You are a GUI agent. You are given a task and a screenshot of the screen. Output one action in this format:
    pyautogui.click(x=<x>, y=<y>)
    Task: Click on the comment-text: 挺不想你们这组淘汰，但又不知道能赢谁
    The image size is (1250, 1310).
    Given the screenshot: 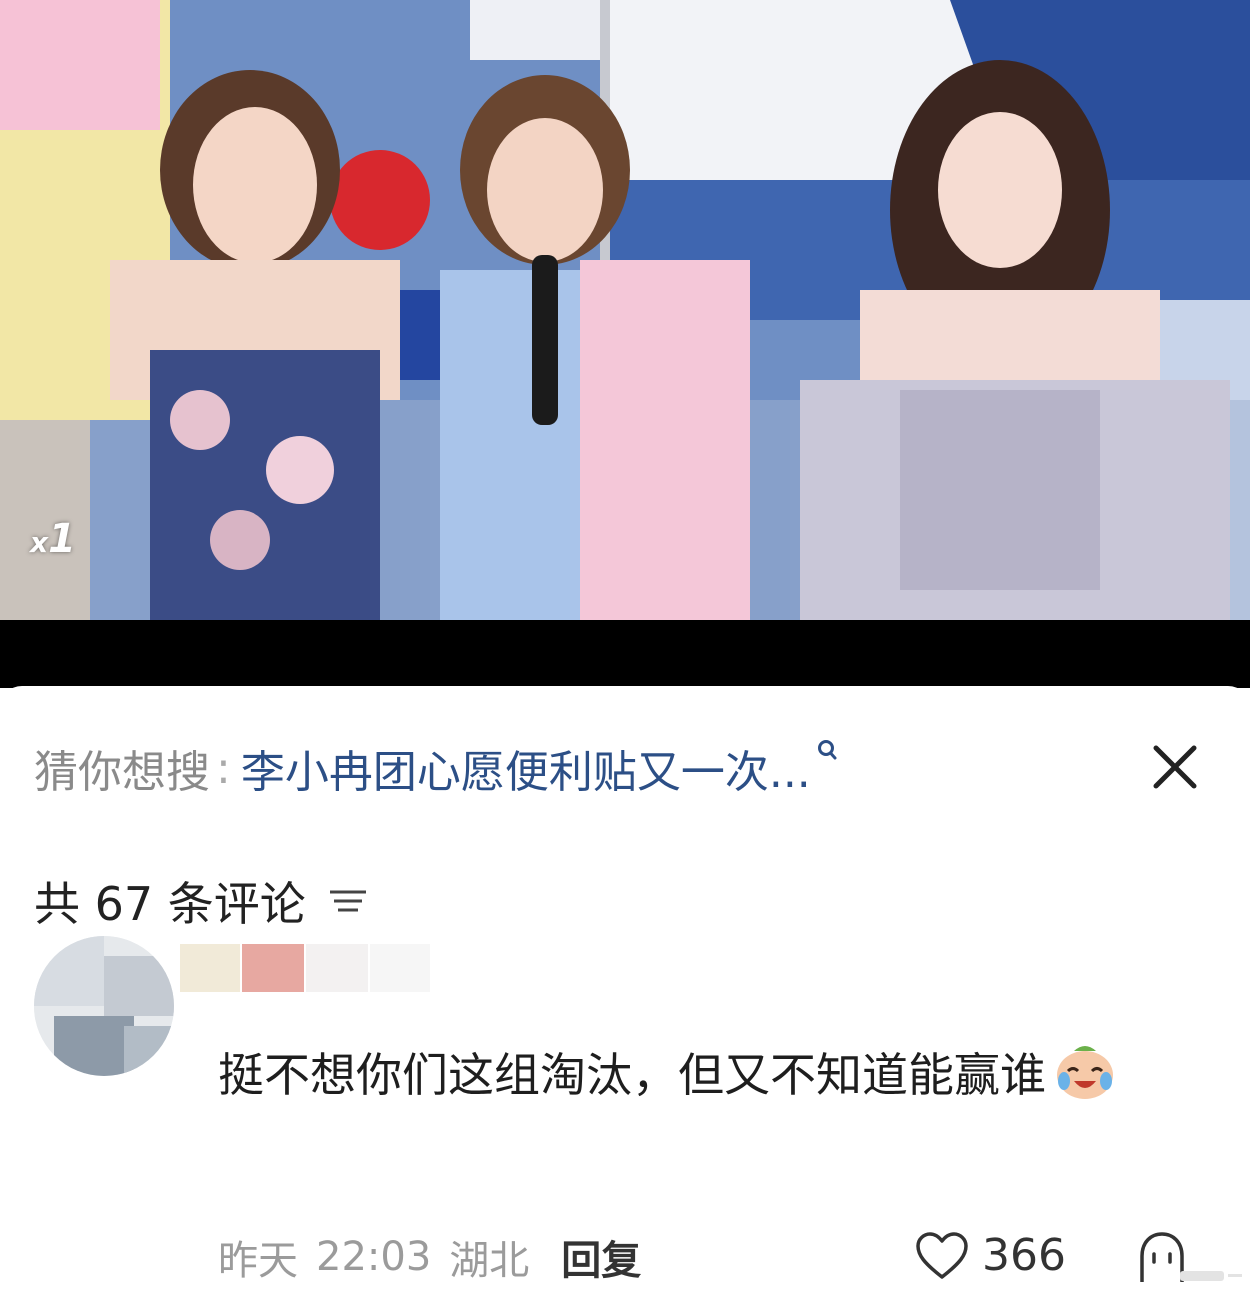 What is the action you would take?
    pyautogui.click(x=632, y=1075)
    